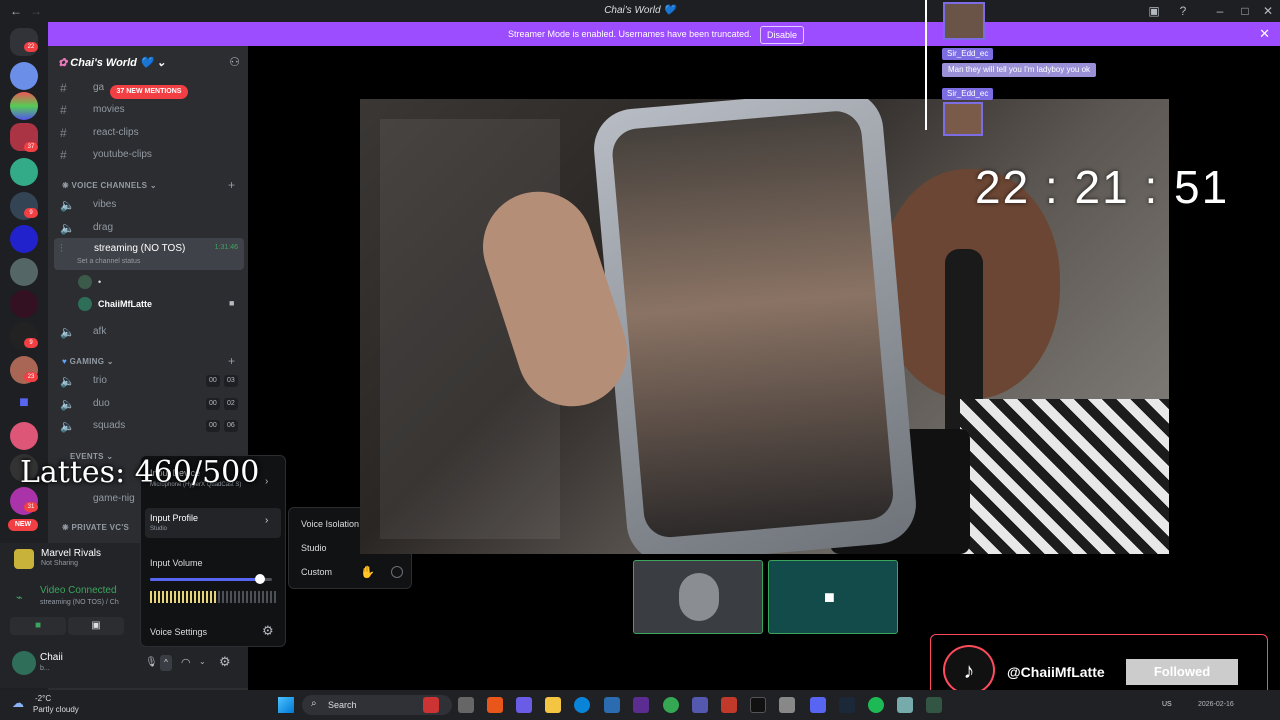 The image size is (1280, 720). I want to click on microphone-icon: 🎙, so click(151, 662).